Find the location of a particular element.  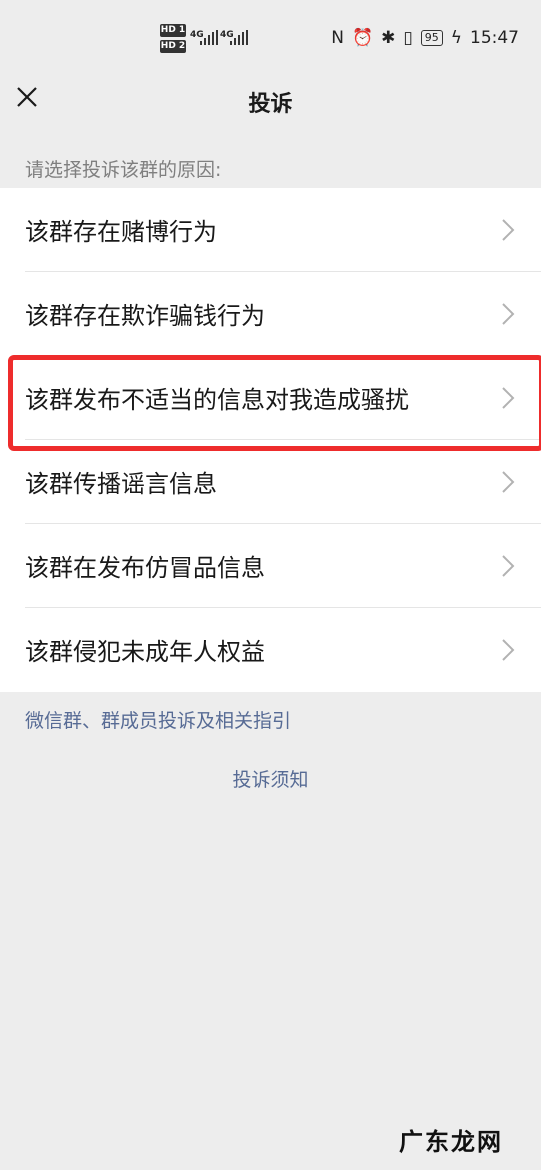

vibrate-icon: ▯ is located at coordinates (408, 38).